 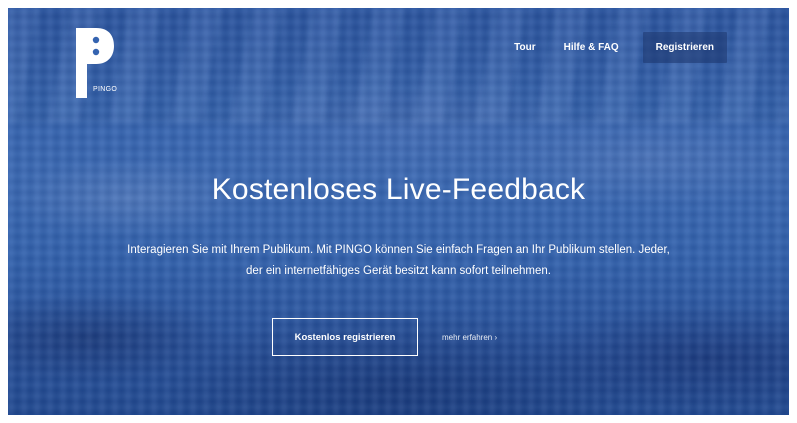 What do you see at coordinates (469, 337) in the screenshot?
I see `learn-more-link: mehr erfahren ›` at bounding box center [469, 337].